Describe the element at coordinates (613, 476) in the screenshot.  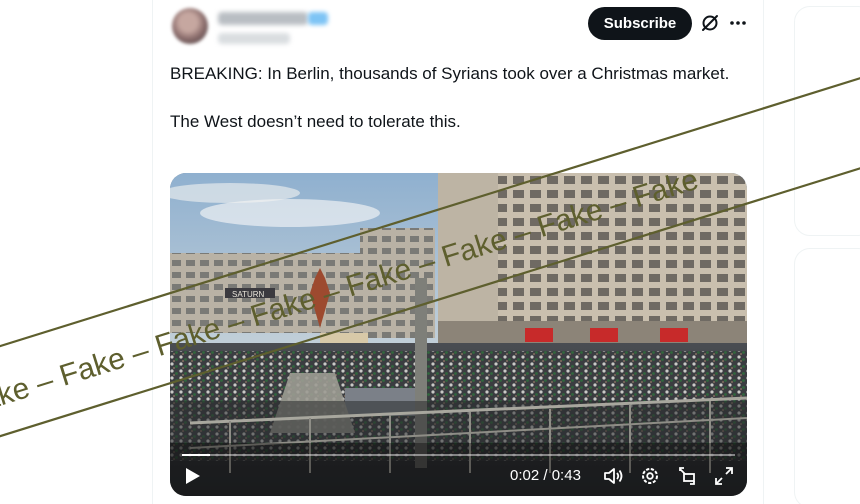
I see `volume-icon` at that location.